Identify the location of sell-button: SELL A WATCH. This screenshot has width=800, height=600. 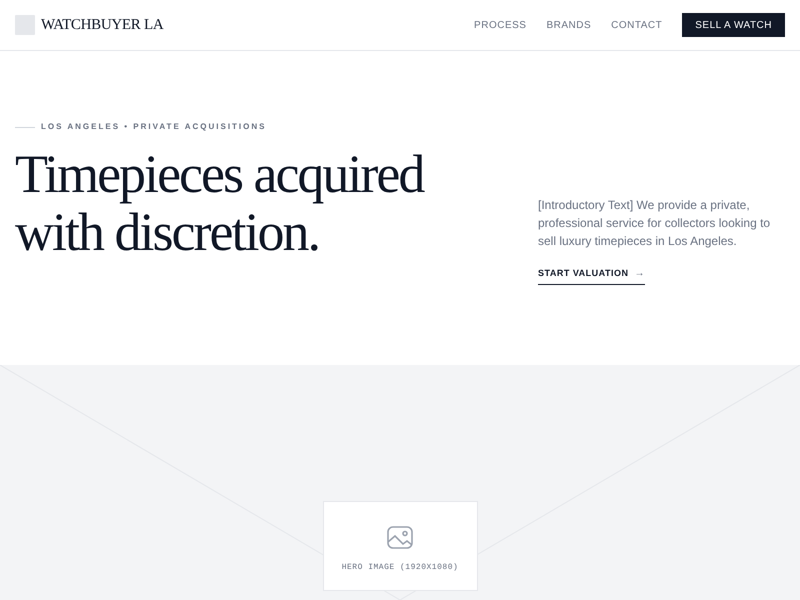
(733, 25).